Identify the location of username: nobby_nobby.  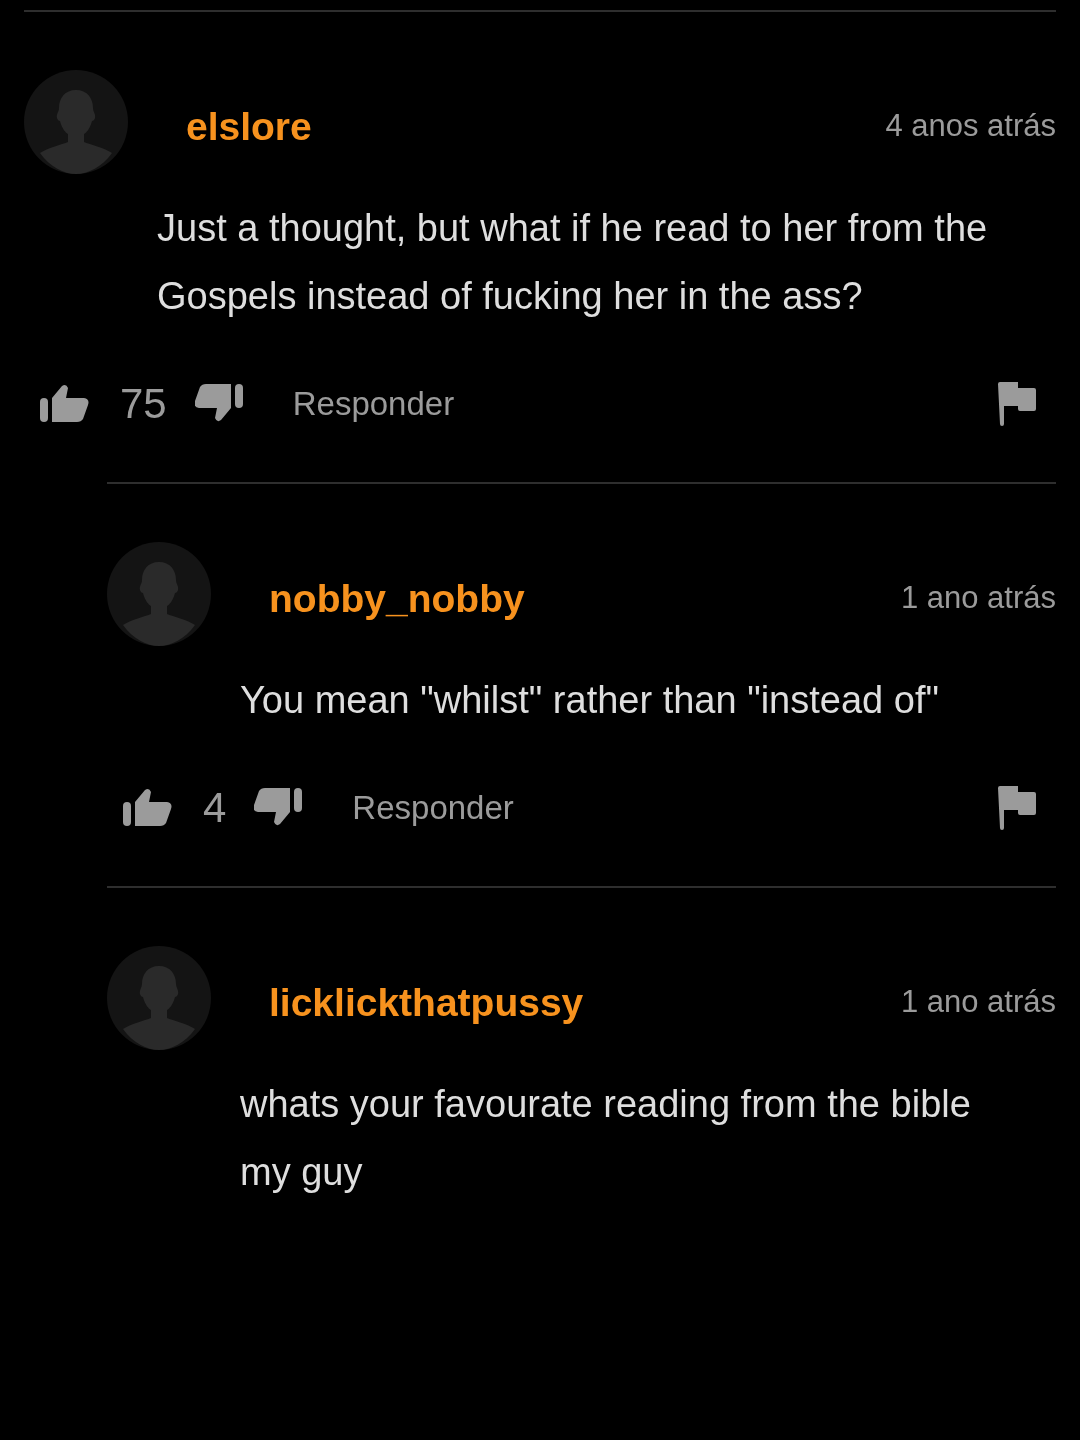
(397, 599).